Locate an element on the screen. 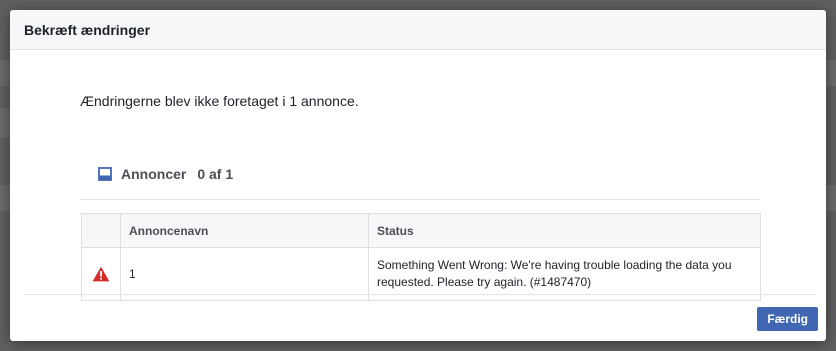 The image size is (836, 351). table-header-row: Annoncenavn Status is located at coordinates (421, 230).